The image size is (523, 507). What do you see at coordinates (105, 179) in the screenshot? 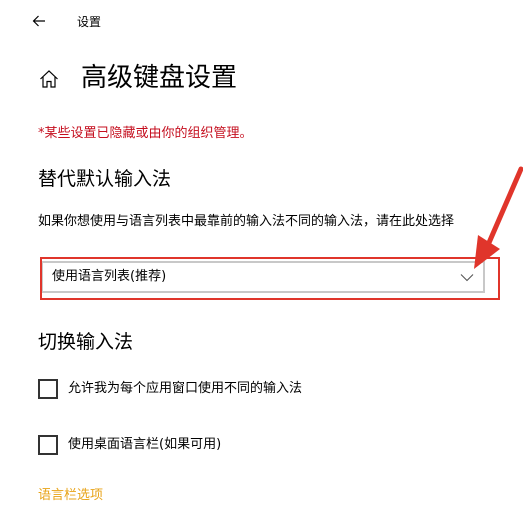
I see `override-input-heading: 替代默认输入法` at bounding box center [105, 179].